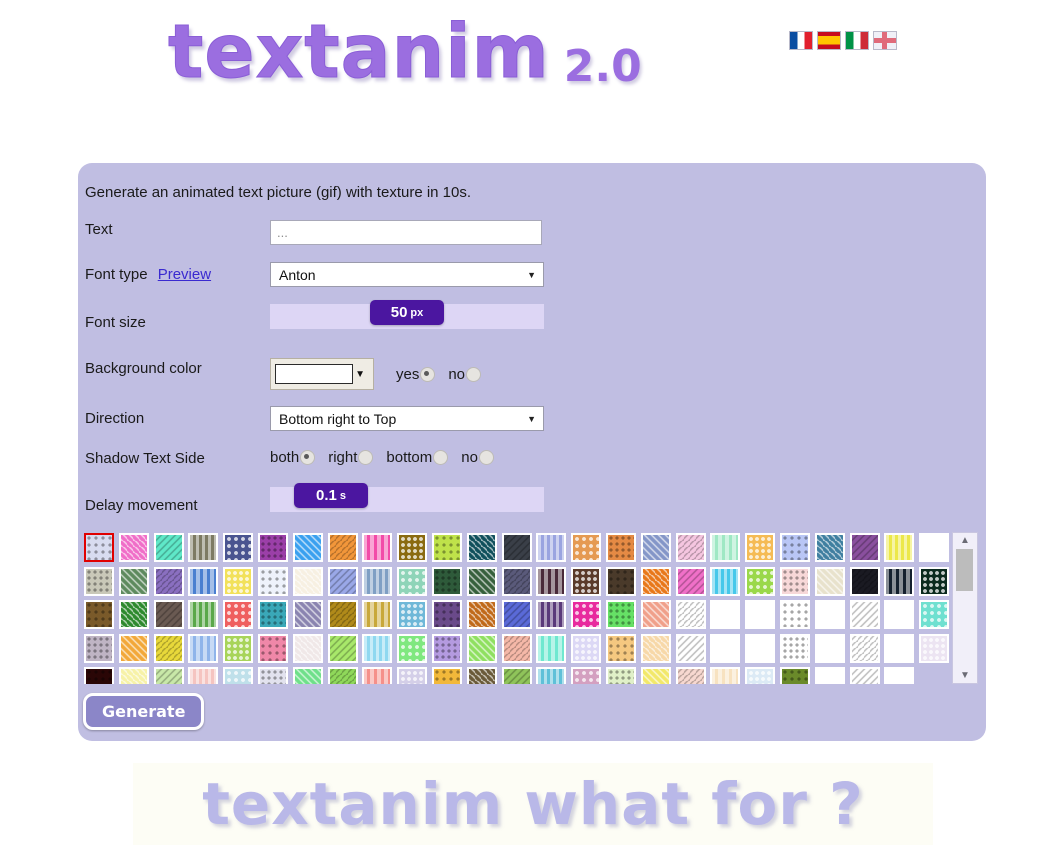 The width and height of the screenshot is (1053, 845). What do you see at coordinates (964, 570) in the screenshot?
I see `scrollbar-thumb` at bounding box center [964, 570].